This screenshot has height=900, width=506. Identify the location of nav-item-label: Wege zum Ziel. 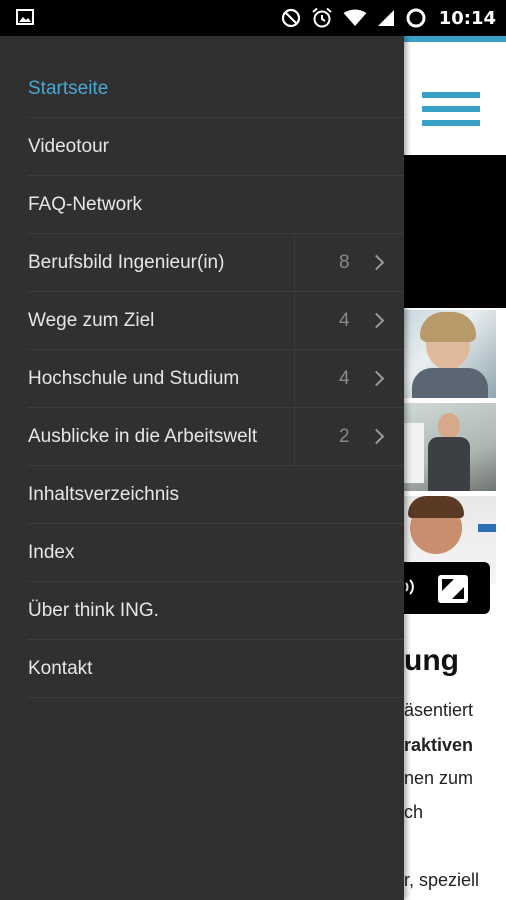
(91, 320).